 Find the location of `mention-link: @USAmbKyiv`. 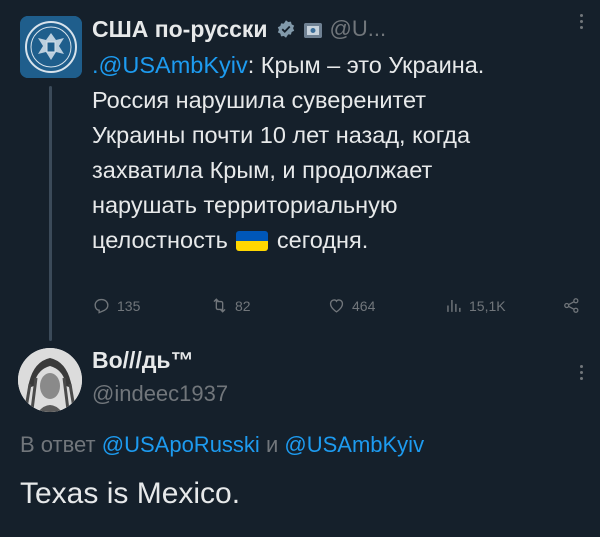

mention-link: @USAmbKyiv is located at coordinates (354, 444).